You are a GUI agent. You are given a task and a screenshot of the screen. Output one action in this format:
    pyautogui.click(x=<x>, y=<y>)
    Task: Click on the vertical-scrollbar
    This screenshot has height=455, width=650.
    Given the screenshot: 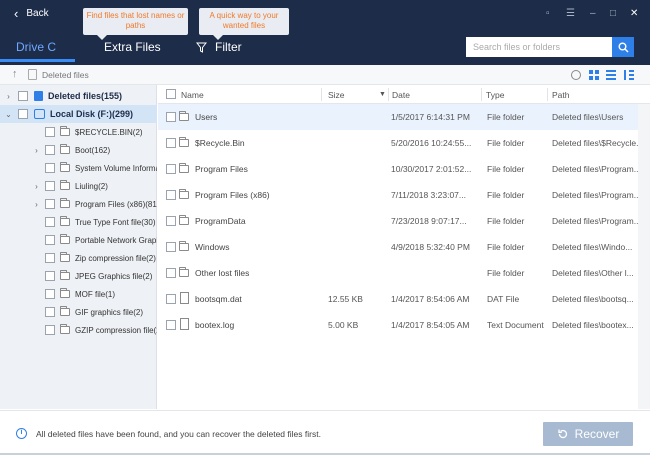 What is the action you would take?
    pyautogui.click(x=644, y=256)
    